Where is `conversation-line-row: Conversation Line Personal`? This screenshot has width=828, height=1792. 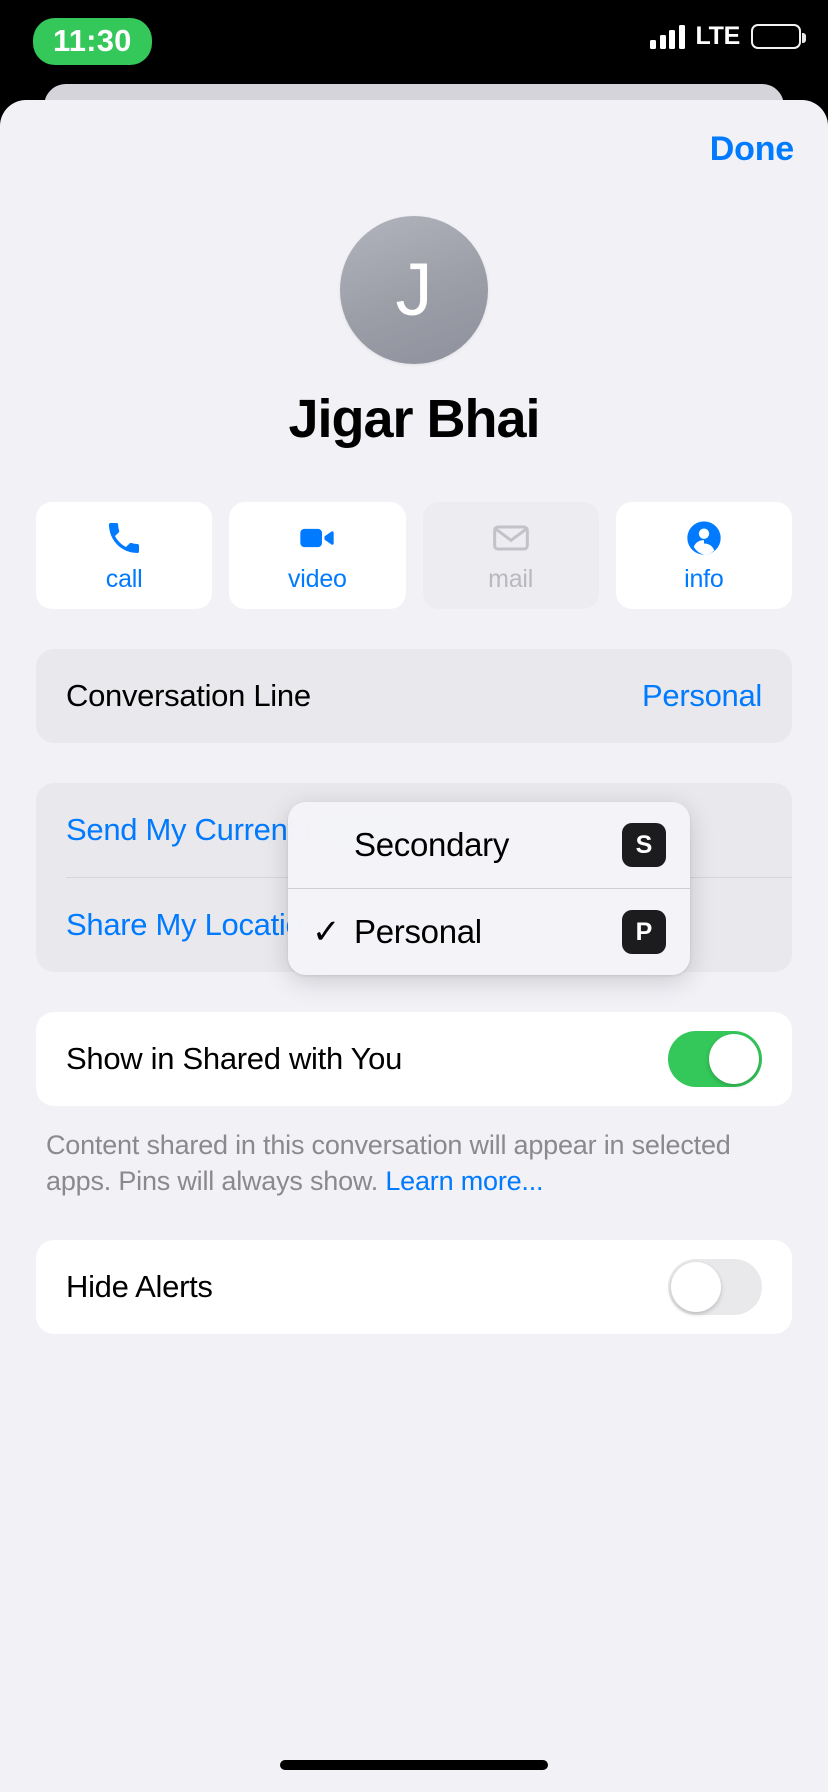 conversation-line-row: Conversation Line Personal is located at coordinates (414, 696).